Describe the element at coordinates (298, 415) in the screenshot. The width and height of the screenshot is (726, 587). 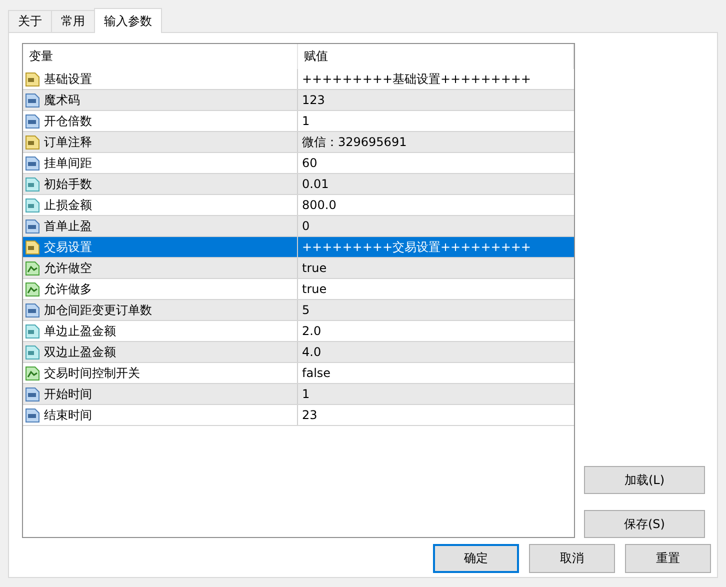
I see `table-row: 结束时间 23` at that location.